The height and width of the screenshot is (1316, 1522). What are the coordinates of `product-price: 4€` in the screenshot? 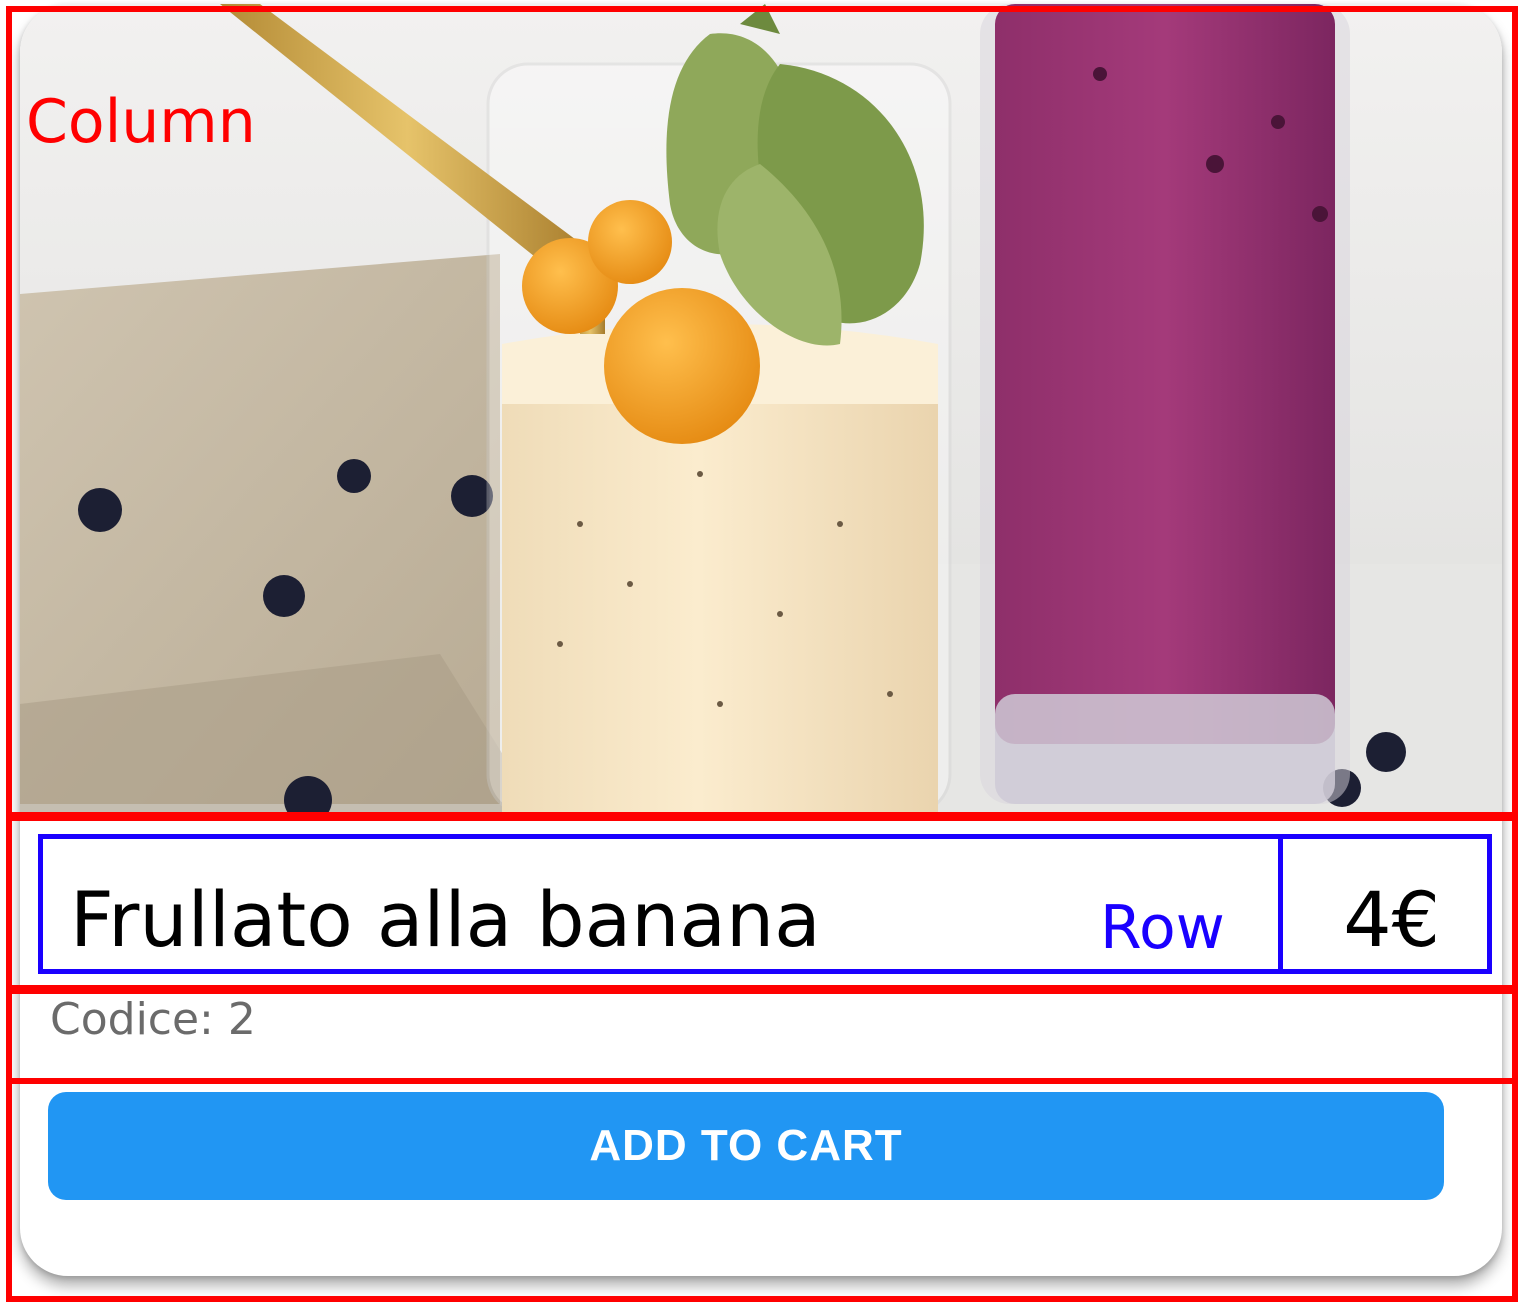 It's located at (1391, 919).